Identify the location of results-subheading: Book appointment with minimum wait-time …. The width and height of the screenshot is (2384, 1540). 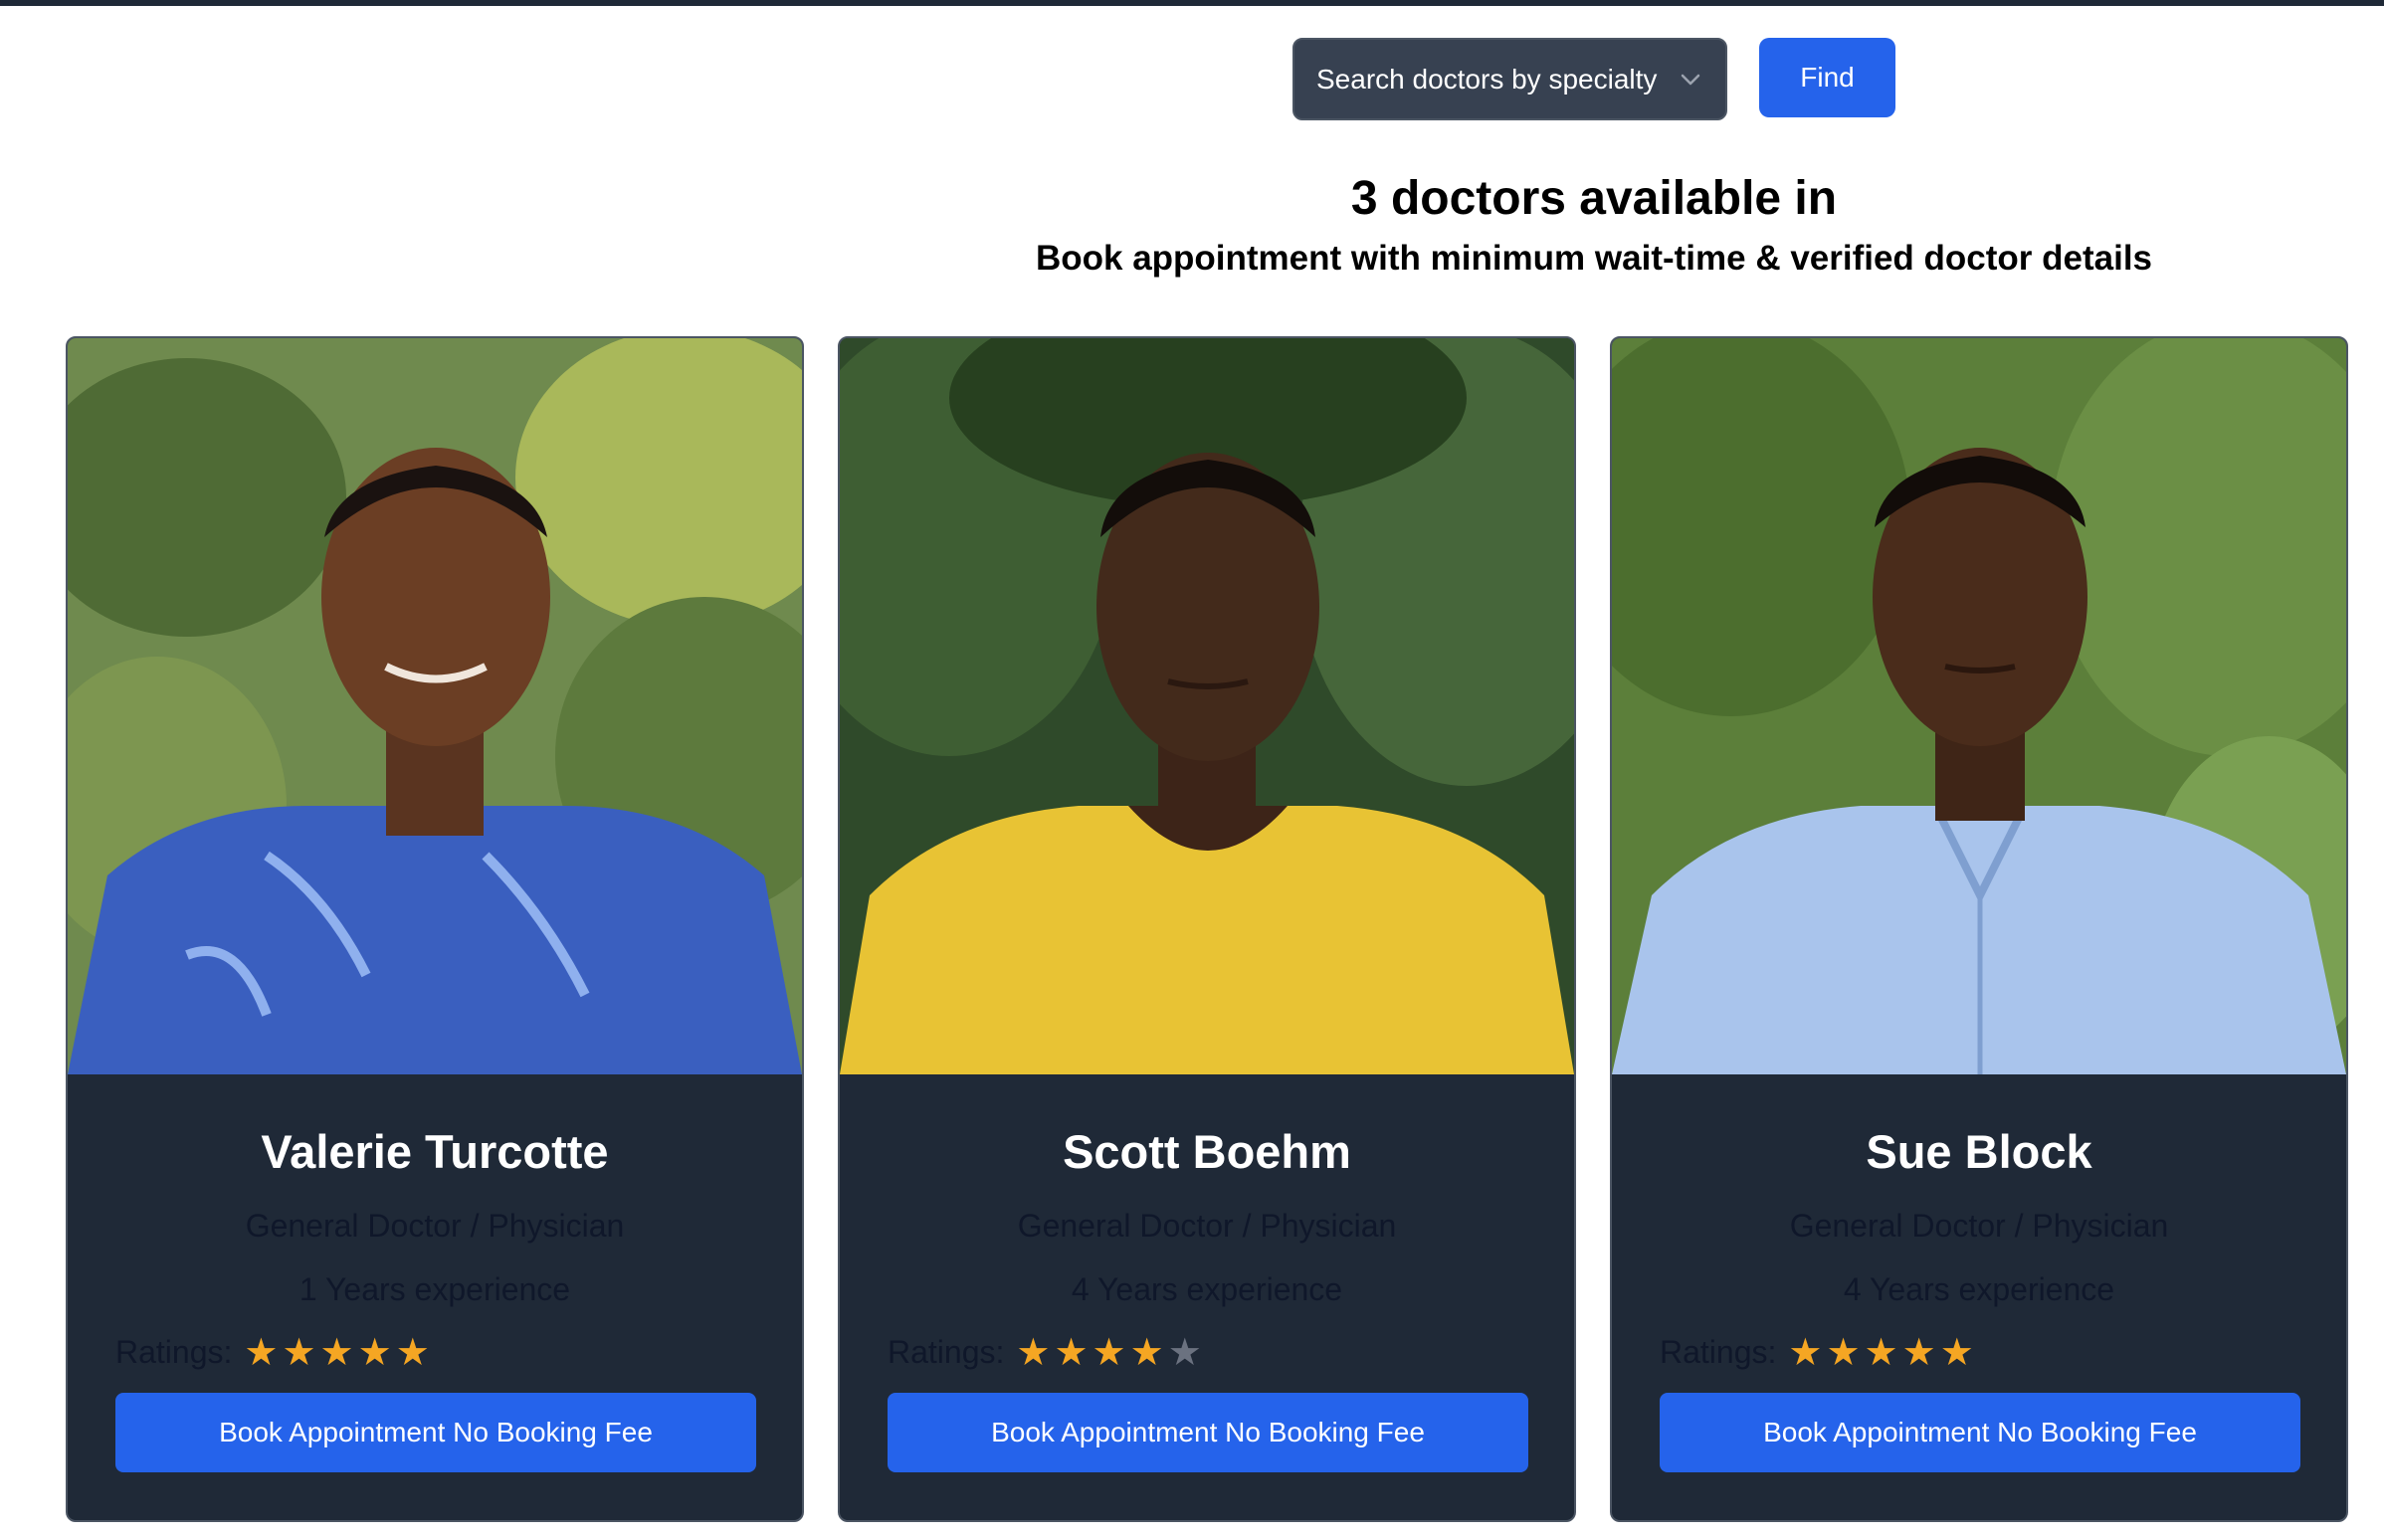
(1594, 258).